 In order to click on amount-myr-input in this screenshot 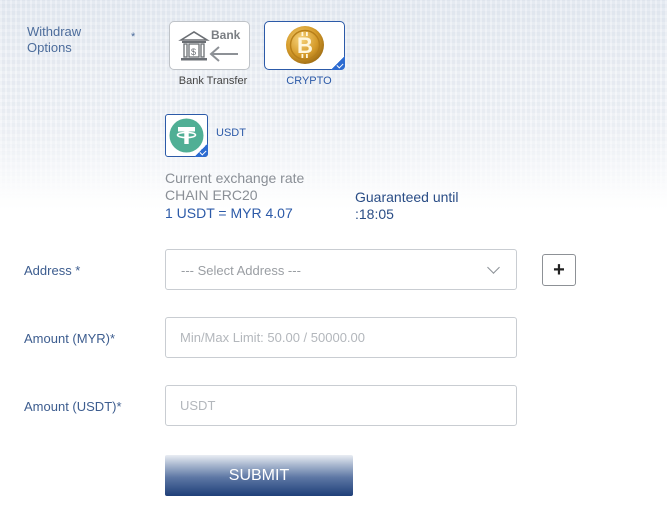, I will do `click(341, 337)`.